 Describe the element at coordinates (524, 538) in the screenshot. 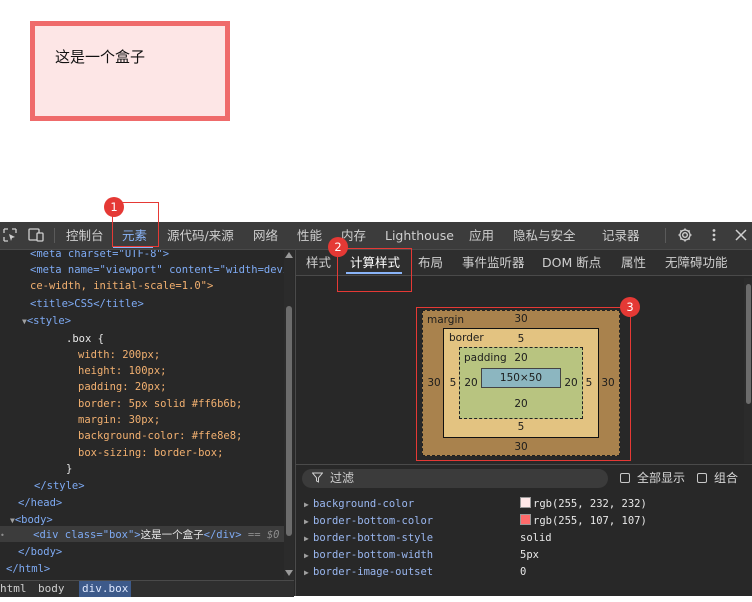

I see `property-row: ▶ border-bottom-style solid` at that location.